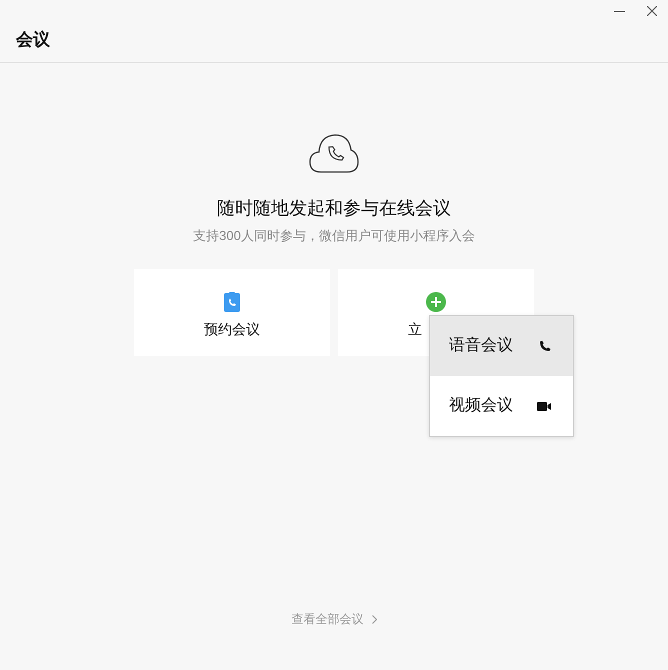 The height and width of the screenshot is (670, 668). What do you see at coordinates (545, 346) in the screenshot?
I see `phone-icon` at bounding box center [545, 346].